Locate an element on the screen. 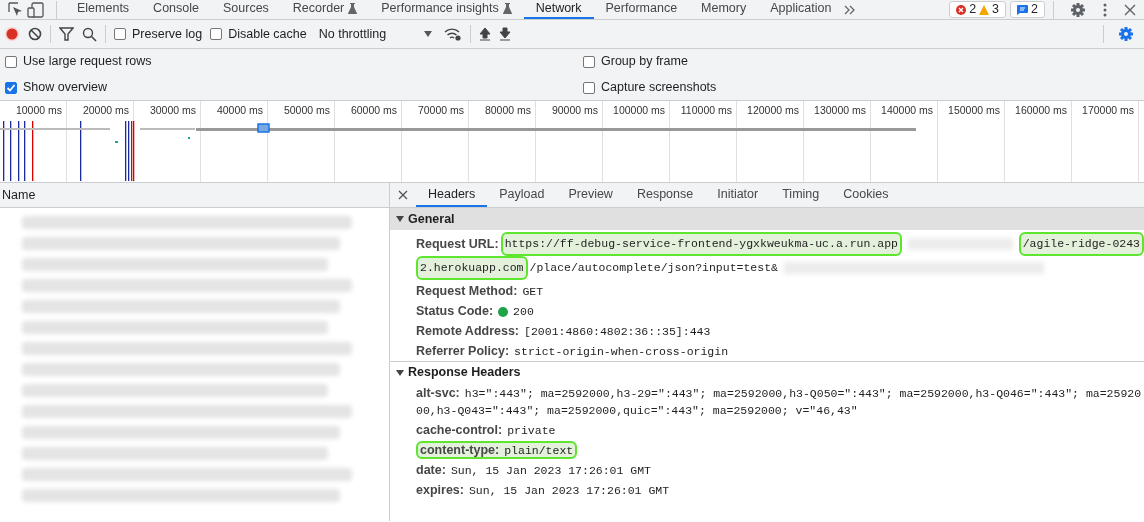 The image size is (1144, 522). status-dot-icon is located at coordinates (503, 311).